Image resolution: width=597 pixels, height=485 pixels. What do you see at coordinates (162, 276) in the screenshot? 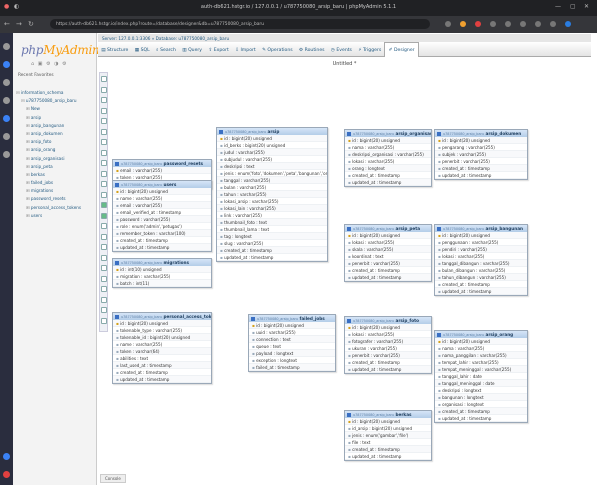
I see `table-column: ▪ migration : varchar(255)` at bounding box center [162, 276].